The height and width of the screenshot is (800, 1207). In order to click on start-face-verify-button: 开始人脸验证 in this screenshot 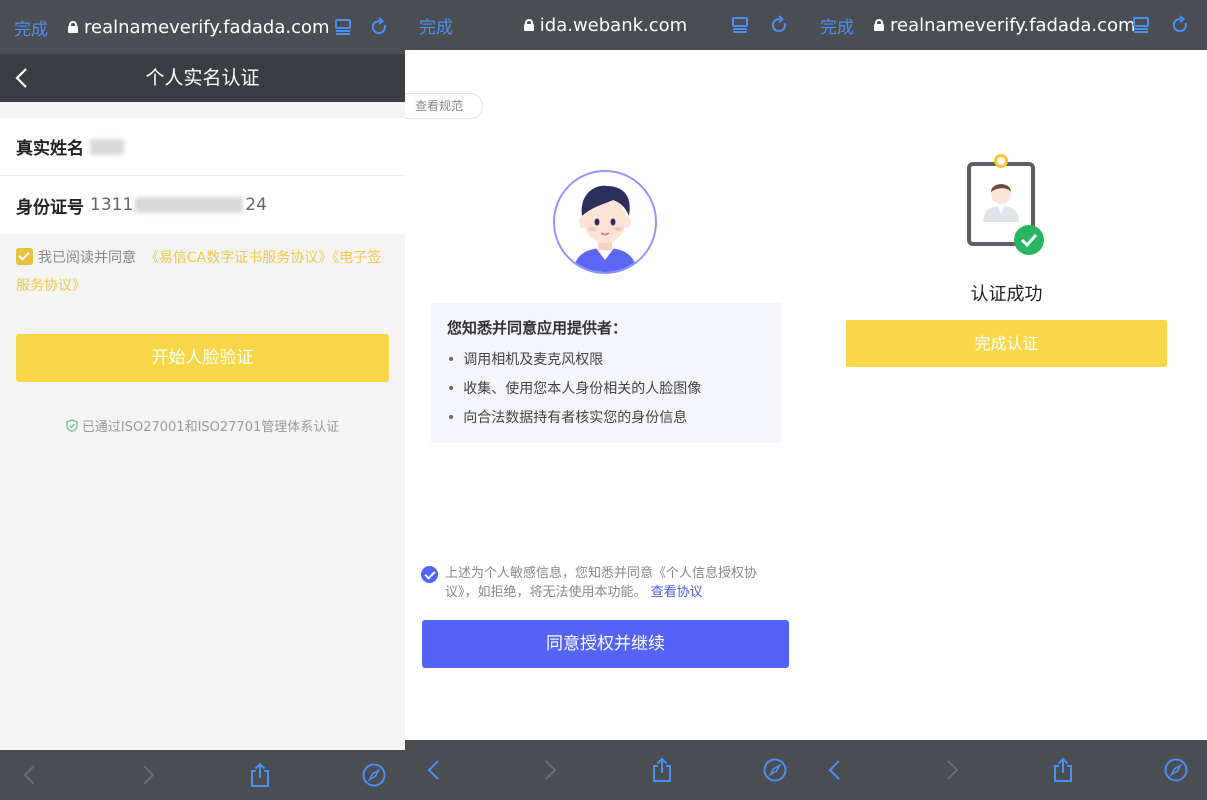, I will do `click(202, 358)`.